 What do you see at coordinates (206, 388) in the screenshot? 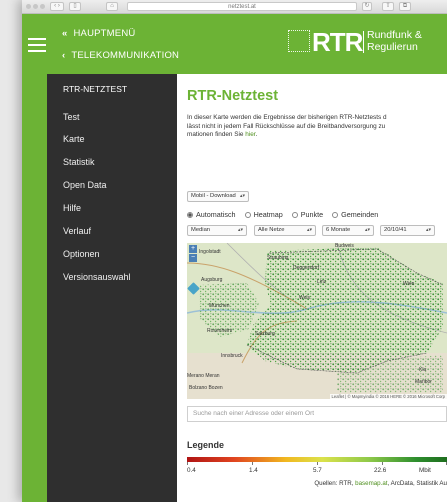
I see `map-label-bolzano: Bolzano Bozen` at bounding box center [206, 388].